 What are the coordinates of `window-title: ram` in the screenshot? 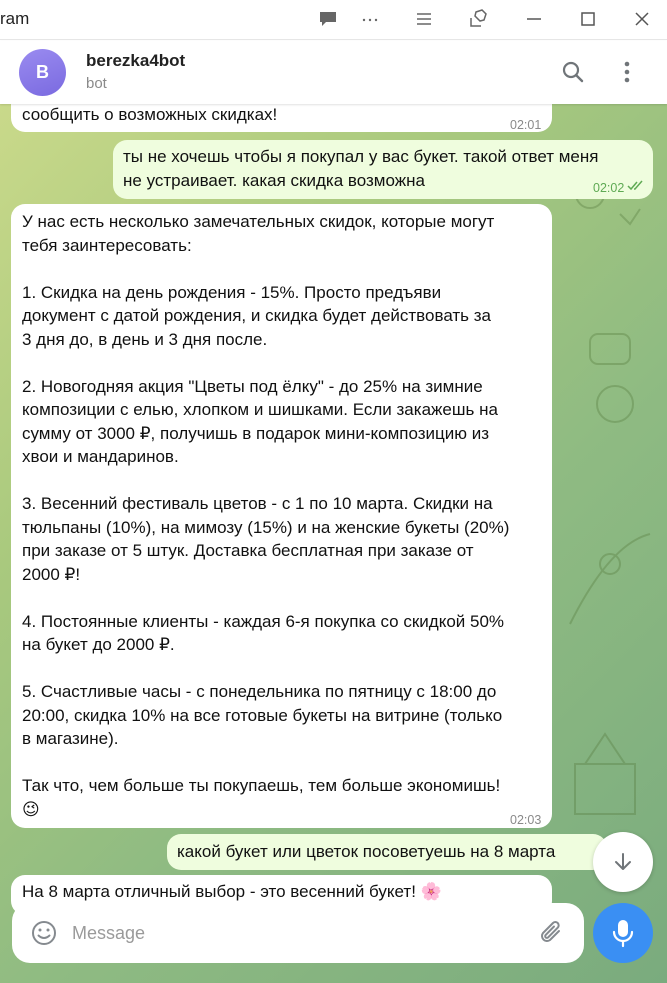 It's located at (15, 18).